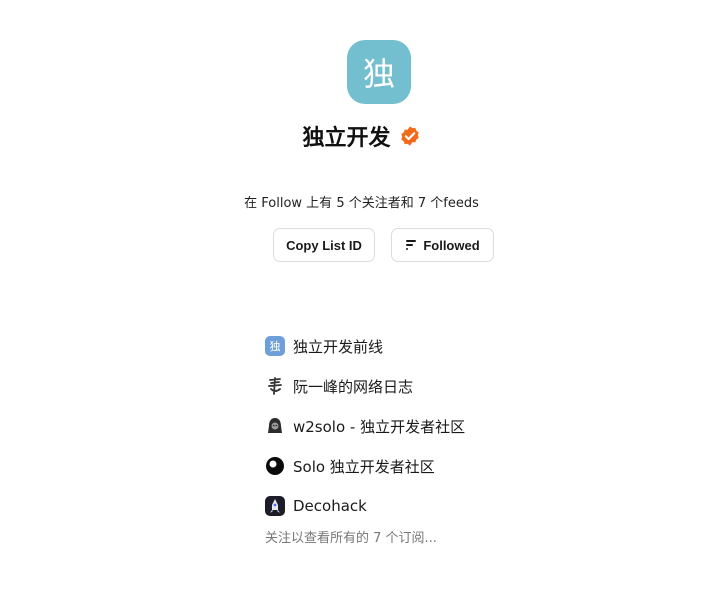  Describe the element at coordinates (275, 426) in the screenshot. I see `feed-avatar-w2solo` at that location.